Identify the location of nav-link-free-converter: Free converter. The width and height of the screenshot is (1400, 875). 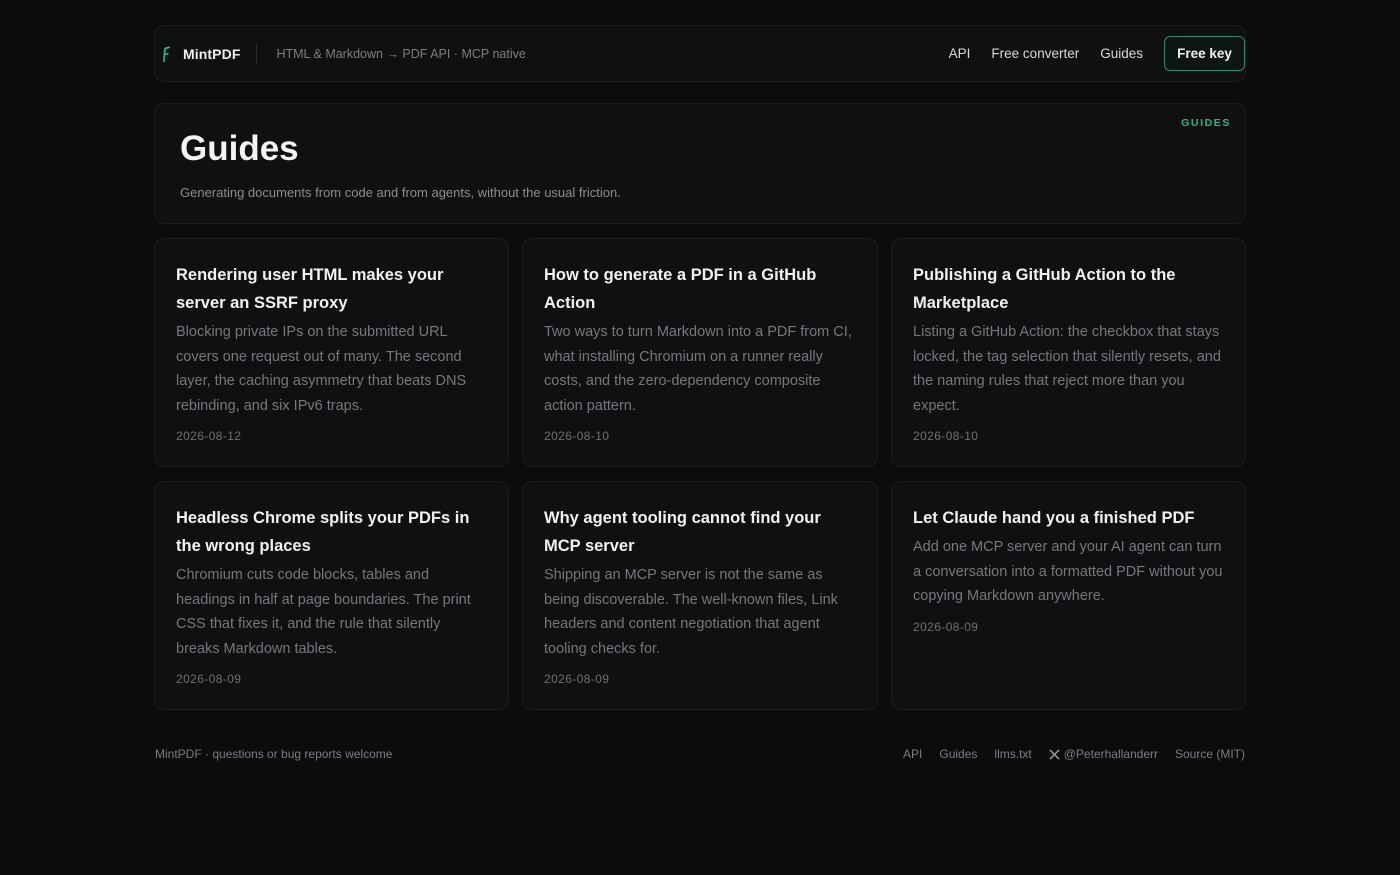
(1035, 53).